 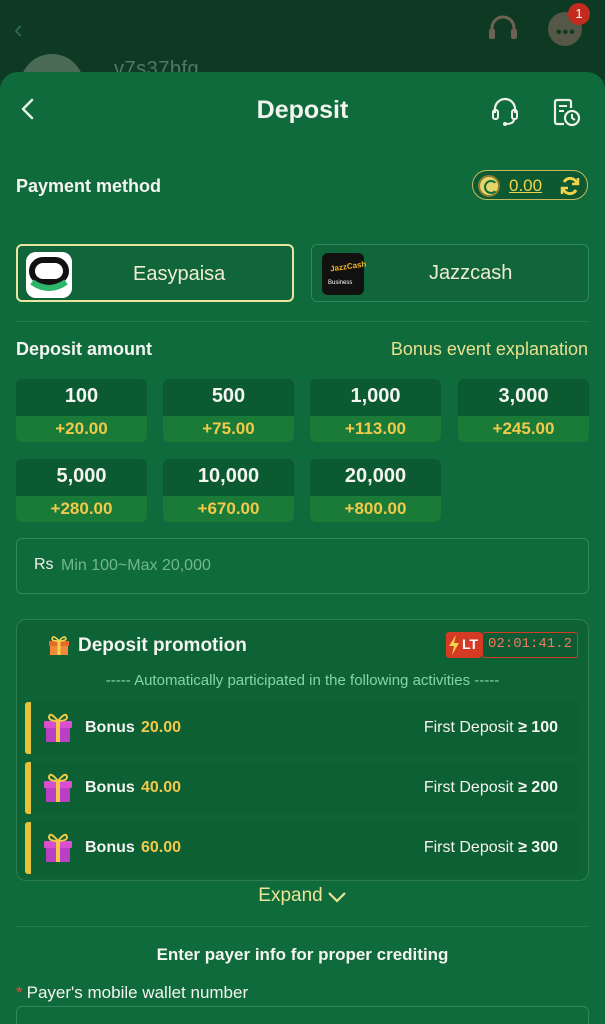 I want to click on background-back-icon: ‹, so click(x=18, y=29).